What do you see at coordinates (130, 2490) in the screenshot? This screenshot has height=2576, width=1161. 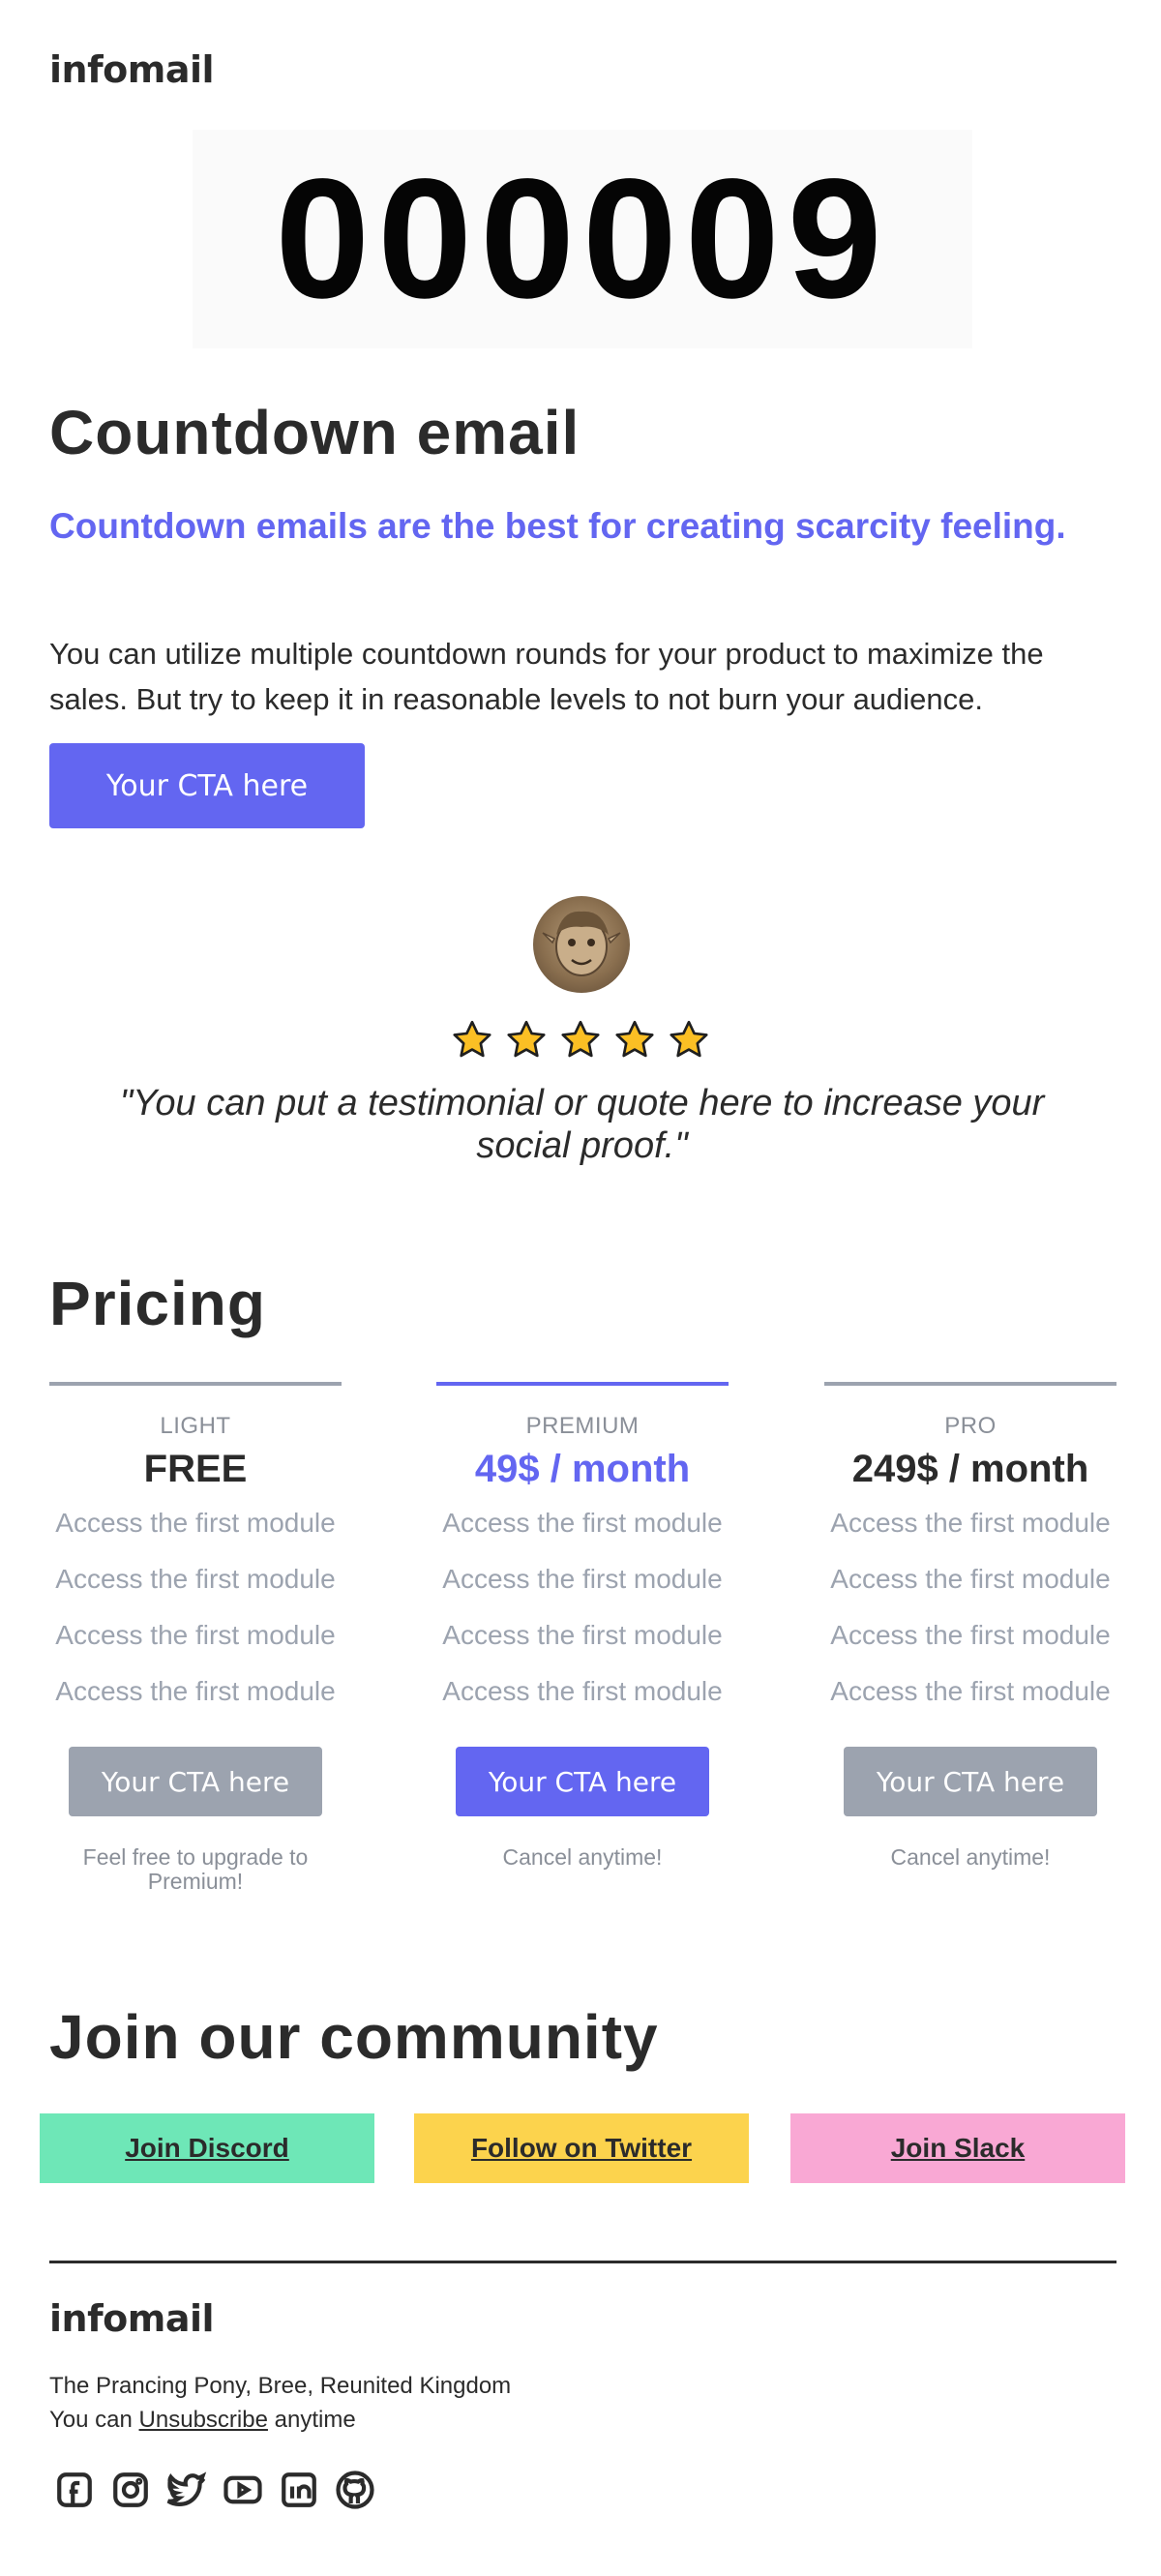 I see `instagram-icon` at bounding box center [130, 2490].